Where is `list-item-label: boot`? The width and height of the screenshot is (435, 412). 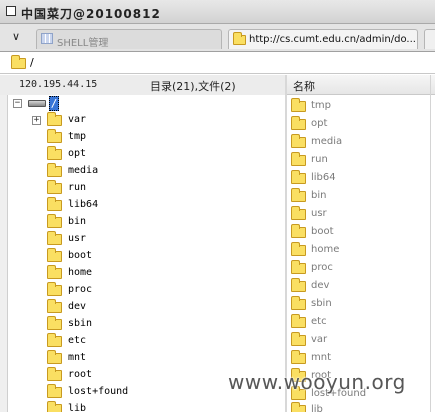
list-item-label: boot is located at coordinates (322, 231).